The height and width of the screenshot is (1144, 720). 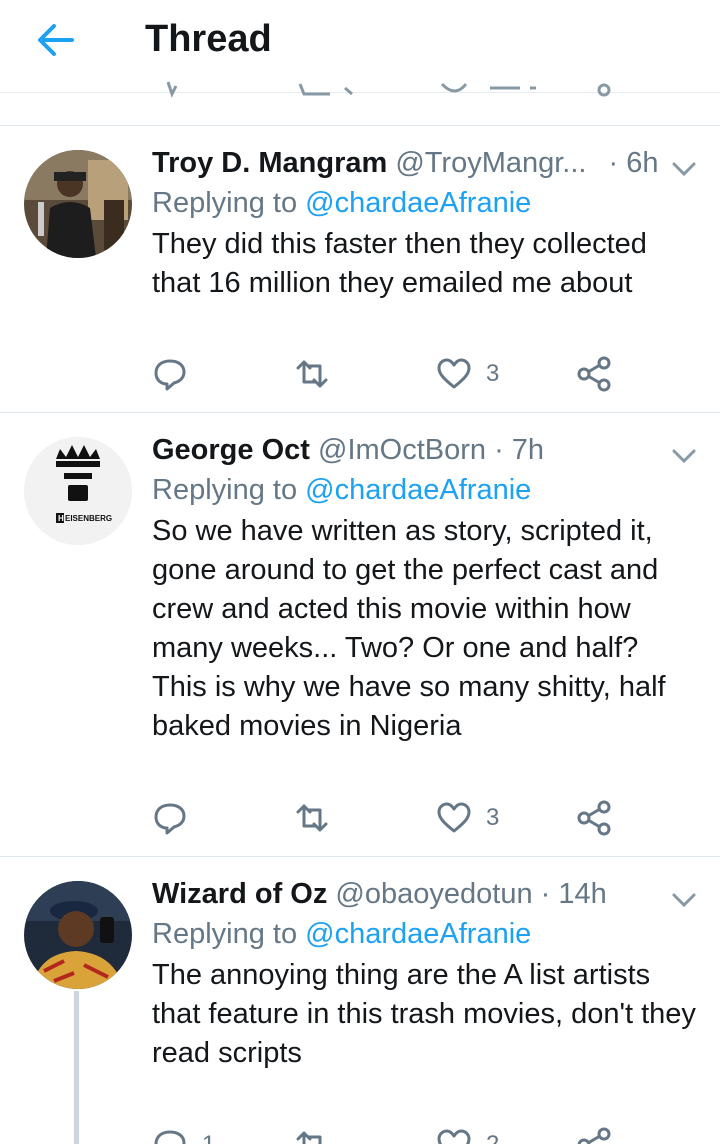 I want to click on thread-connector-line, so click(x=76, y=1067).